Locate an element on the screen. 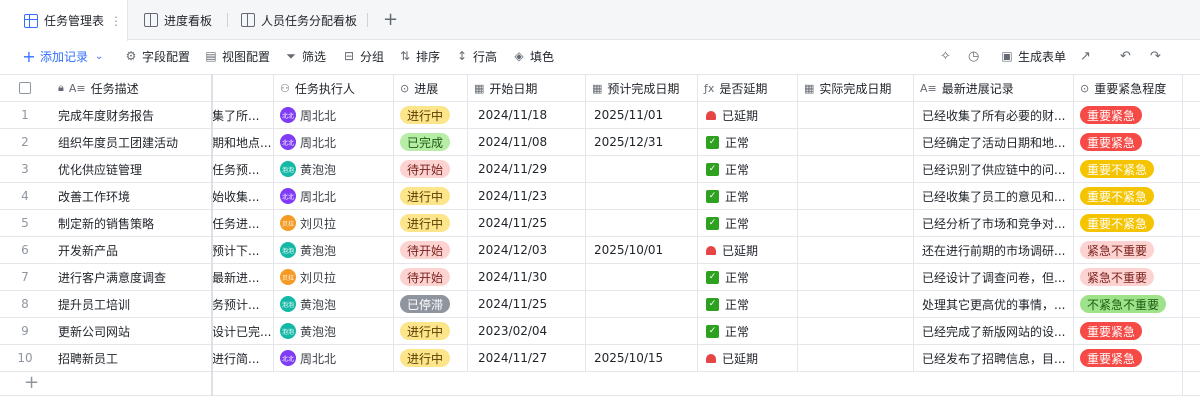 The image size is (1200, 412). select-all-checkbox is located at coordinates (25, 88).